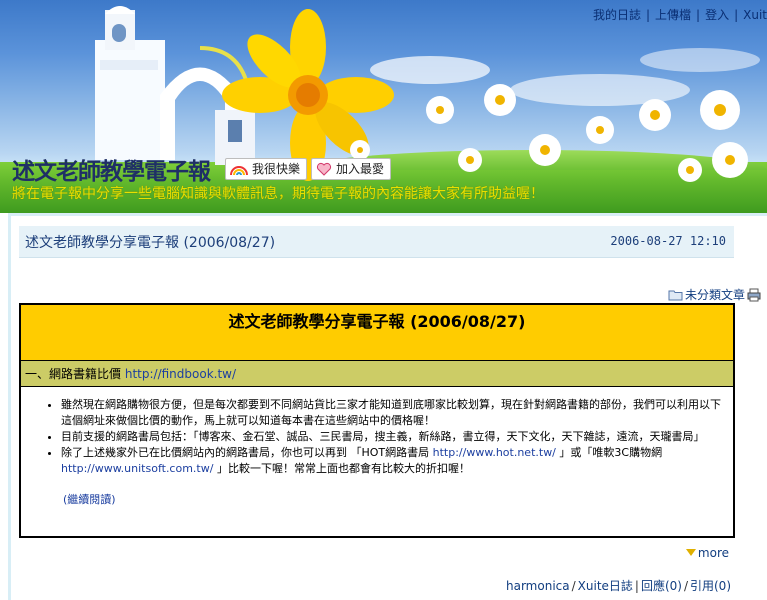  Describe the element at coordinates (717, 15) in the screenshot. I see `nav-login-link: 登入` at that location.